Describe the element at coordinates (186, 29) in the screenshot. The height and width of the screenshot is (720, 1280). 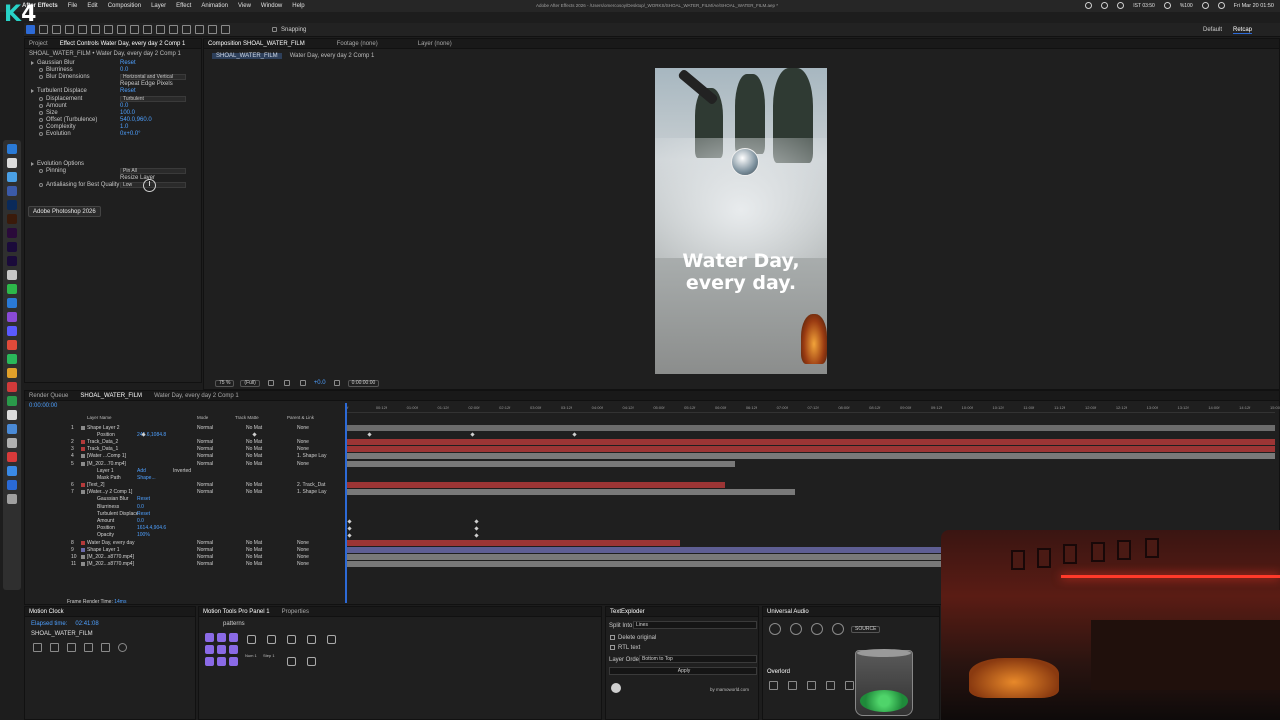
I see `clone-stamp-icon` at that location.